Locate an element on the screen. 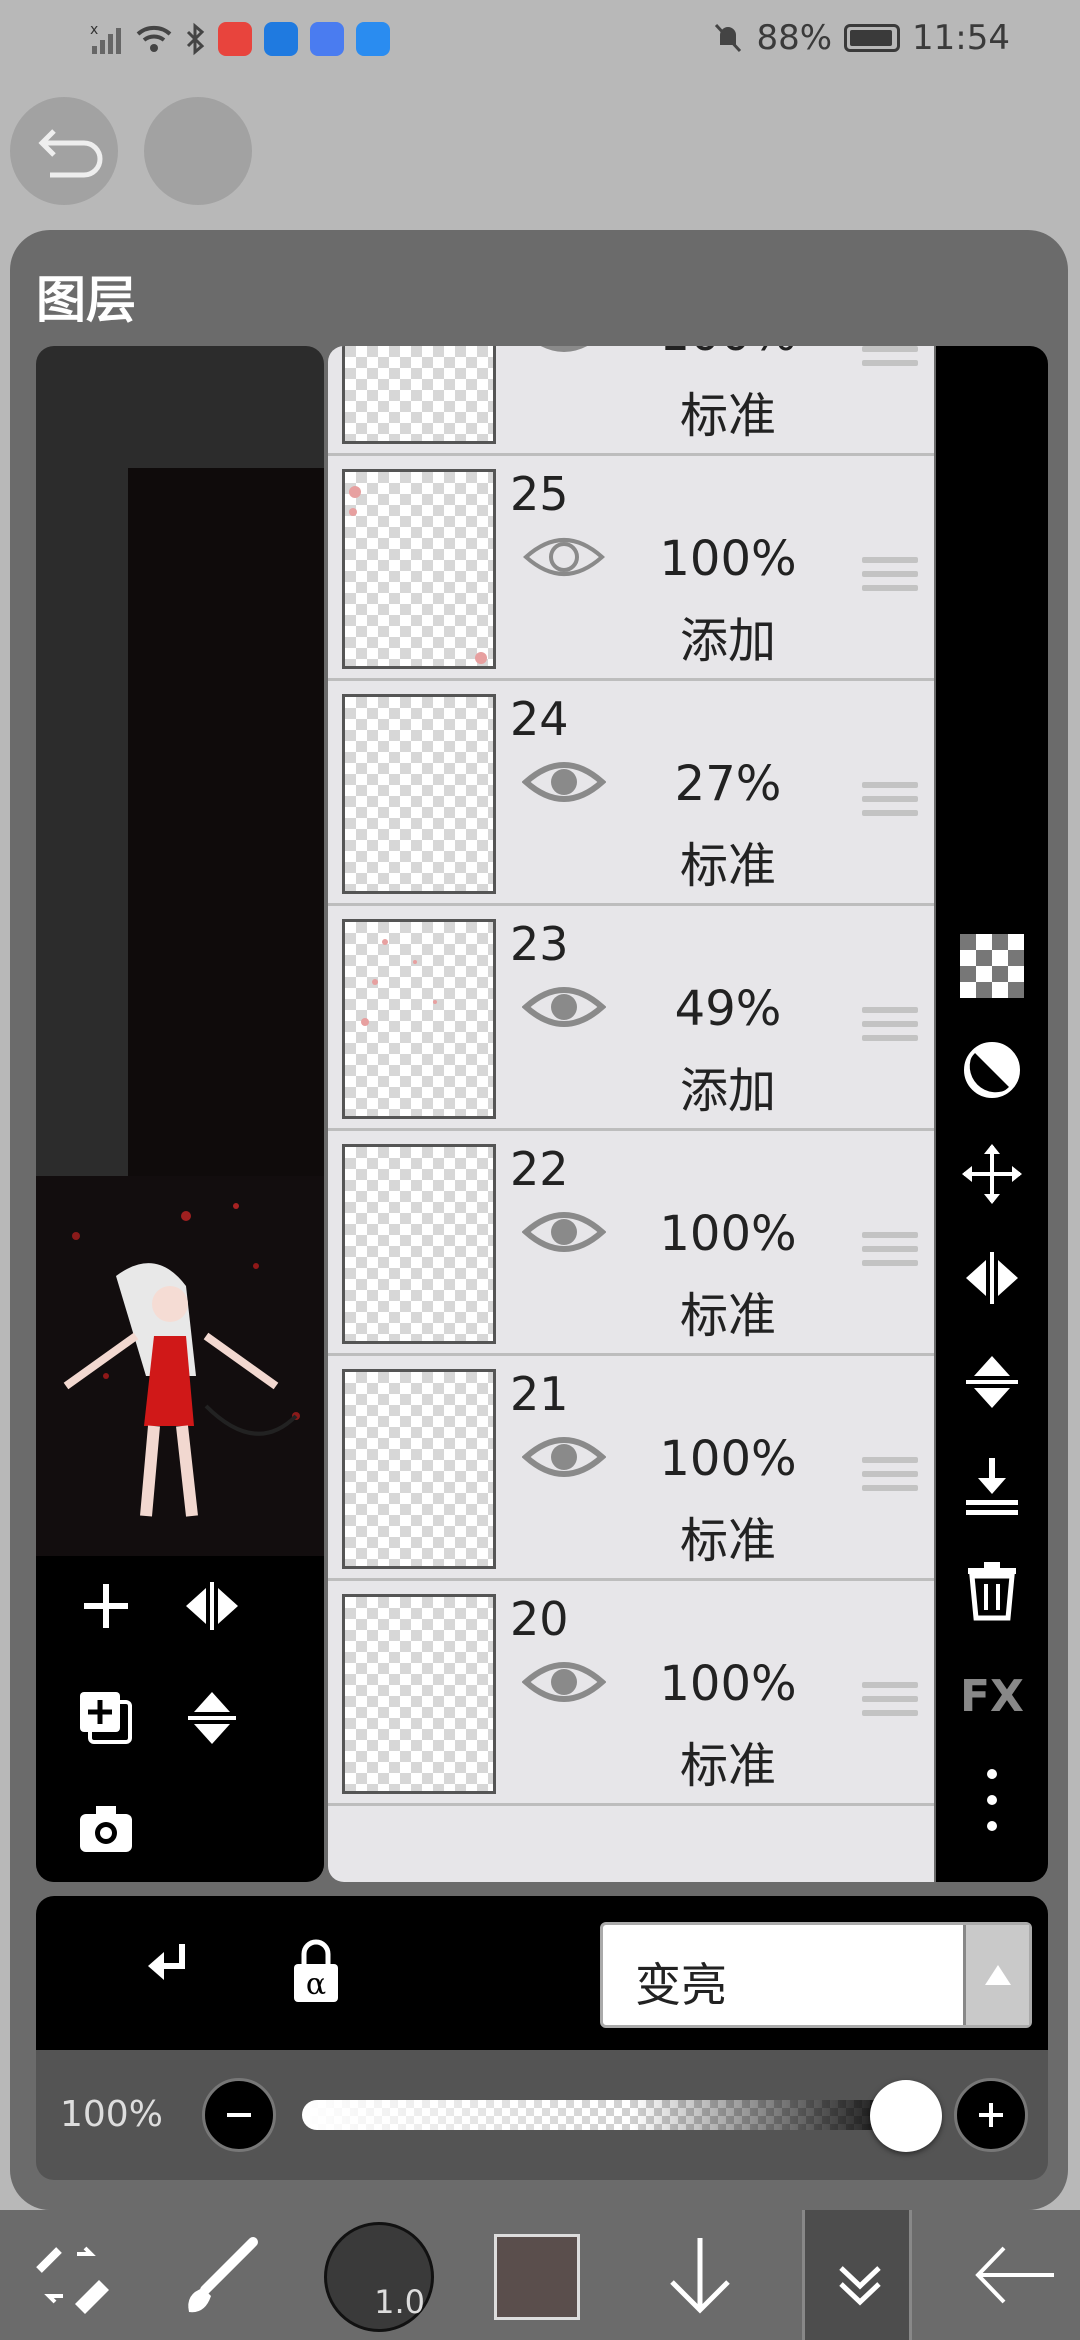 This screenshot has height=2340, width=1080. opacity-bar: 100% is located at coordinates (542, 2115).